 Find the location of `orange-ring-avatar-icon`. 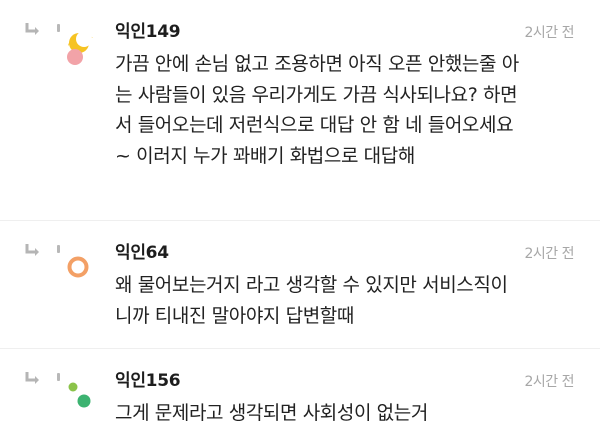

orange-ring-avatar-icon is located at coordinates (82, 271).